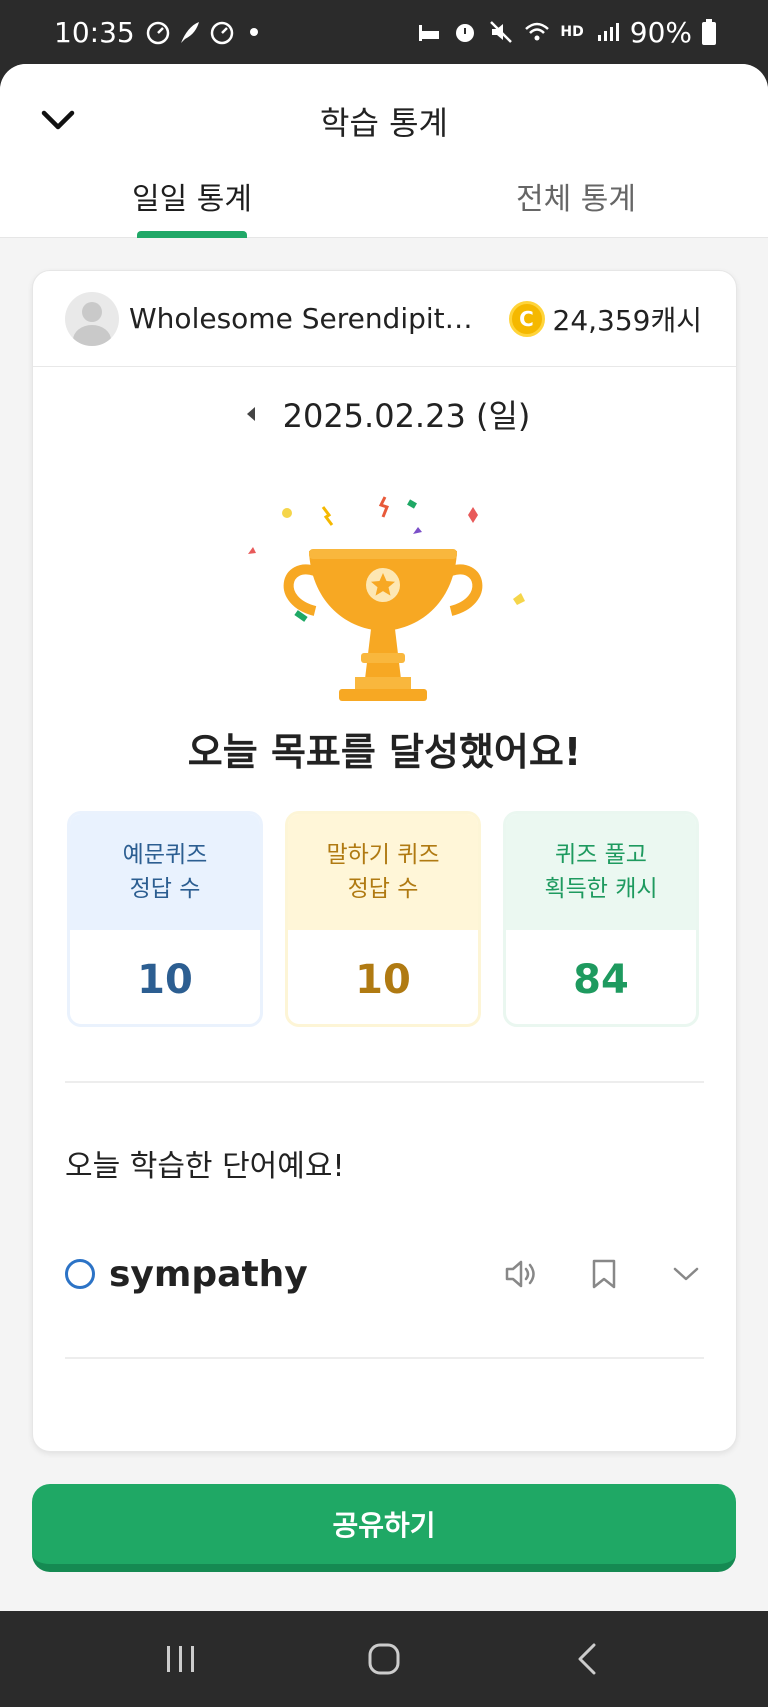 This screenshot has width=768, height=1707. I want to click on stat-card-speaking-quiz: 말하기 퀴즈 정답 수 10, so click(383, 919).